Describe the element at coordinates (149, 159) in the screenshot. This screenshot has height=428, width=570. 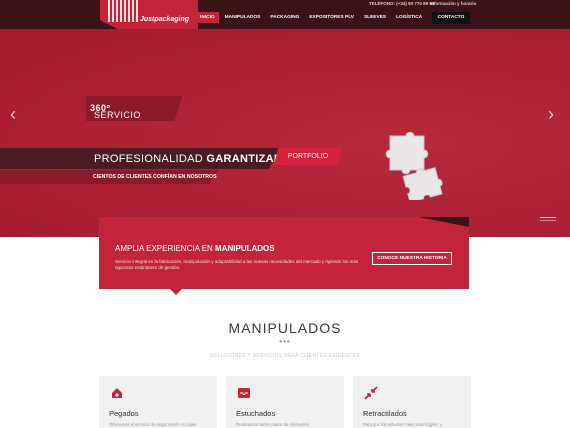
I see `headline-light: PROFESIONALIDAD` at that location.